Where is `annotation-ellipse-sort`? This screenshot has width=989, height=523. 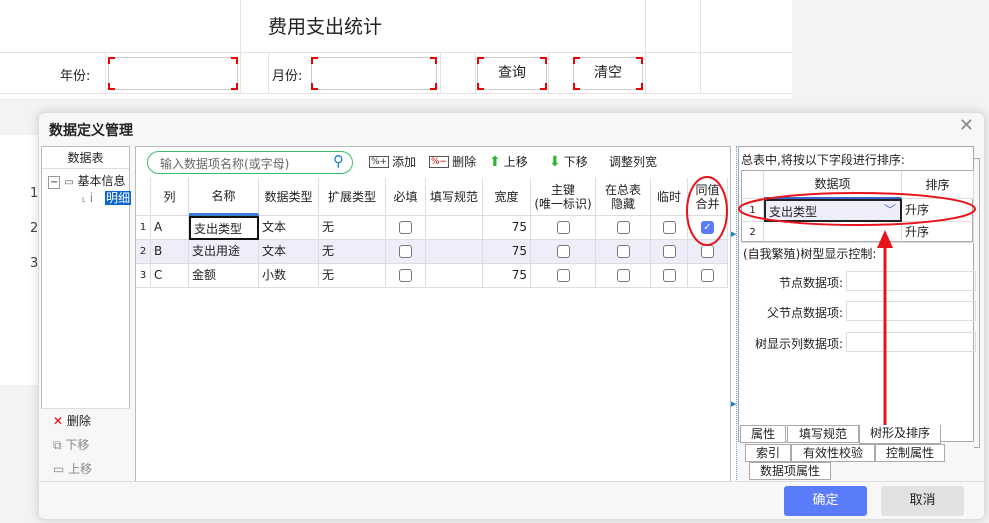
annotation-ellipse-sort is located at coordinates (857, 209).